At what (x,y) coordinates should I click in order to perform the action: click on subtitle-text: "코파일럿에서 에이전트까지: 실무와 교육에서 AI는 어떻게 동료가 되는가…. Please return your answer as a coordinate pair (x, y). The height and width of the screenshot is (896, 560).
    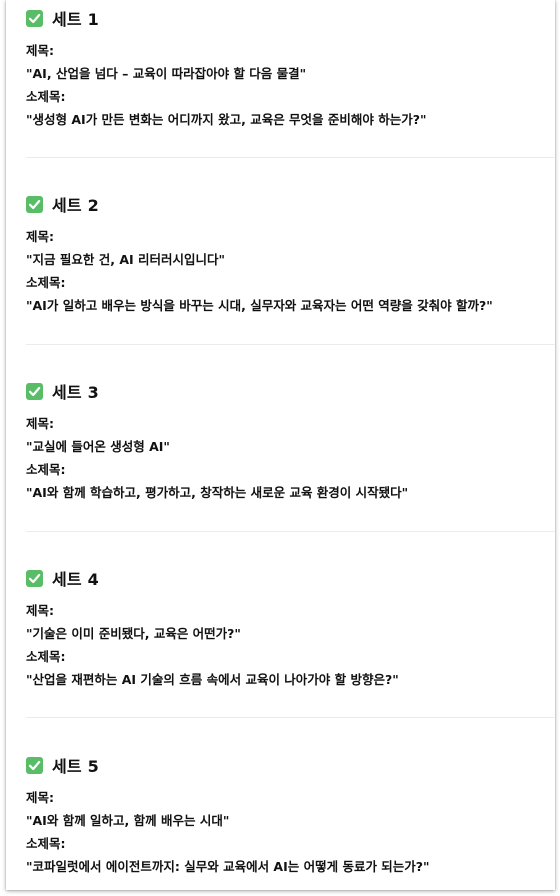
    Looking at the image, I should click on (228, 866).